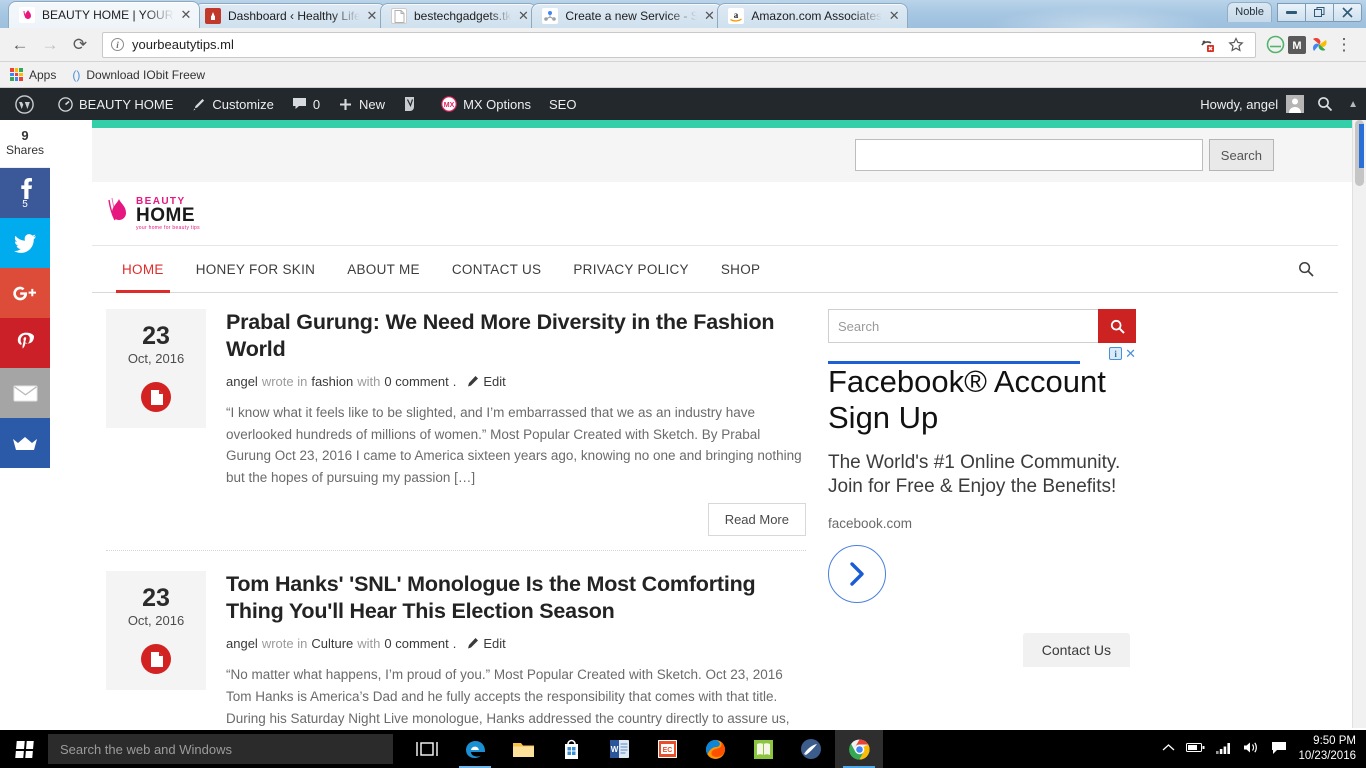 The height and width of the screenshot is (768, 1366). Describe the element at coordinates (25, 393) in the screenshot. I see `share-email-button` at that location.